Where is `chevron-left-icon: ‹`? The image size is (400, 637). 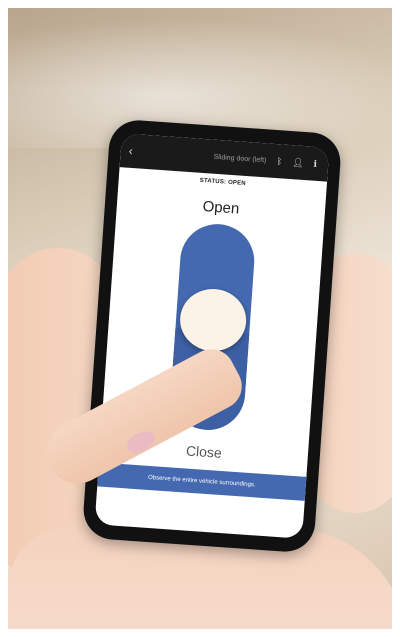 chevron-left-icon: ‹ is located at coordinates (133, 151).